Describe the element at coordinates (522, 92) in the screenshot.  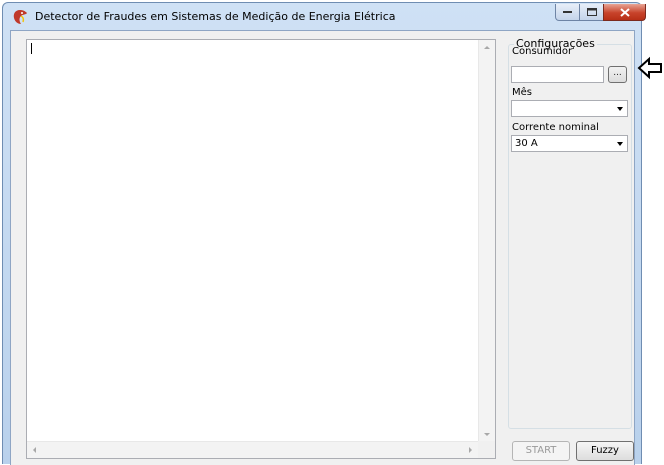
I see `month-label: Mês` at that location.